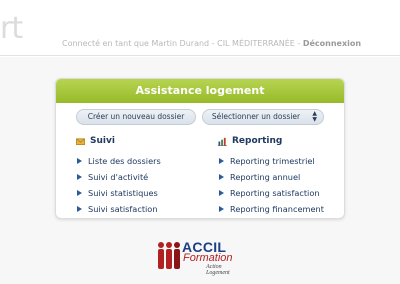  Describe the element at coordinates (256, 43) in the screenshot. I see `organization-name: CIL MÉDITERRANÉE` at that location.